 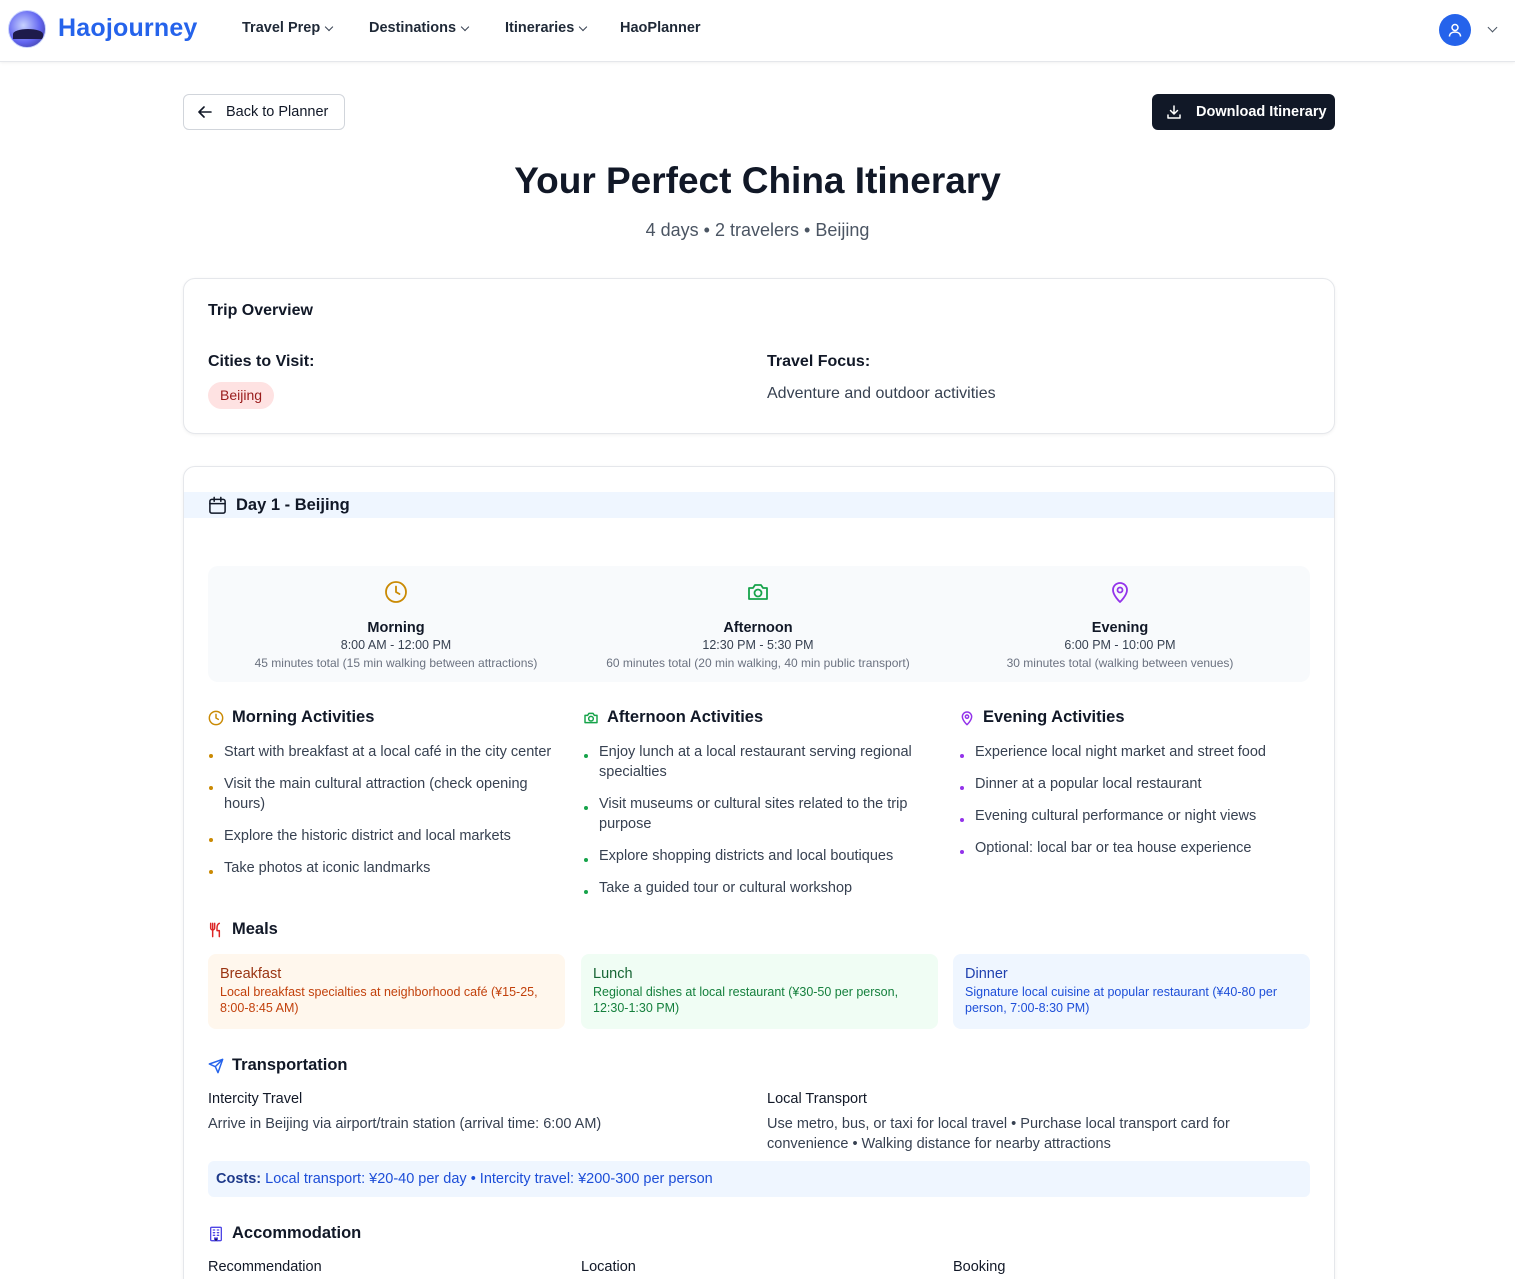 I want to click on activities-title: Evening Activities, so click(x=1054, y=717).